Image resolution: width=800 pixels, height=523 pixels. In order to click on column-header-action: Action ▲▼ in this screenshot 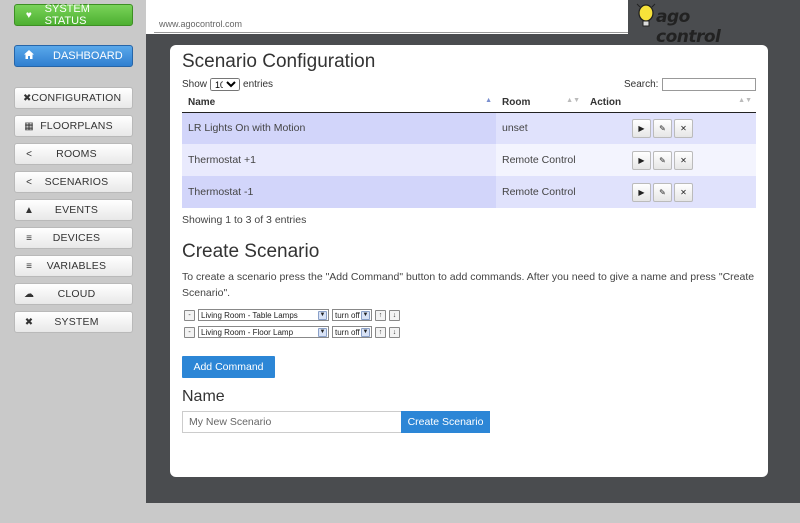, I will do `click(670, 103)`.